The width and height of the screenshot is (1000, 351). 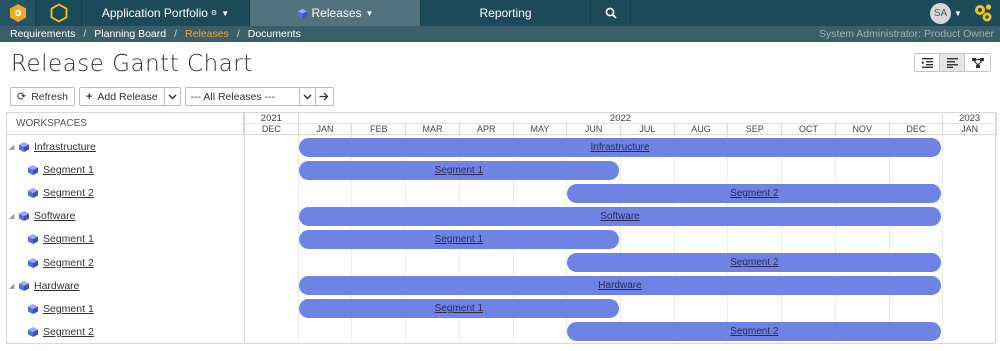 I want to click on add-release-label: Add Release, so click(x=127, y=96).